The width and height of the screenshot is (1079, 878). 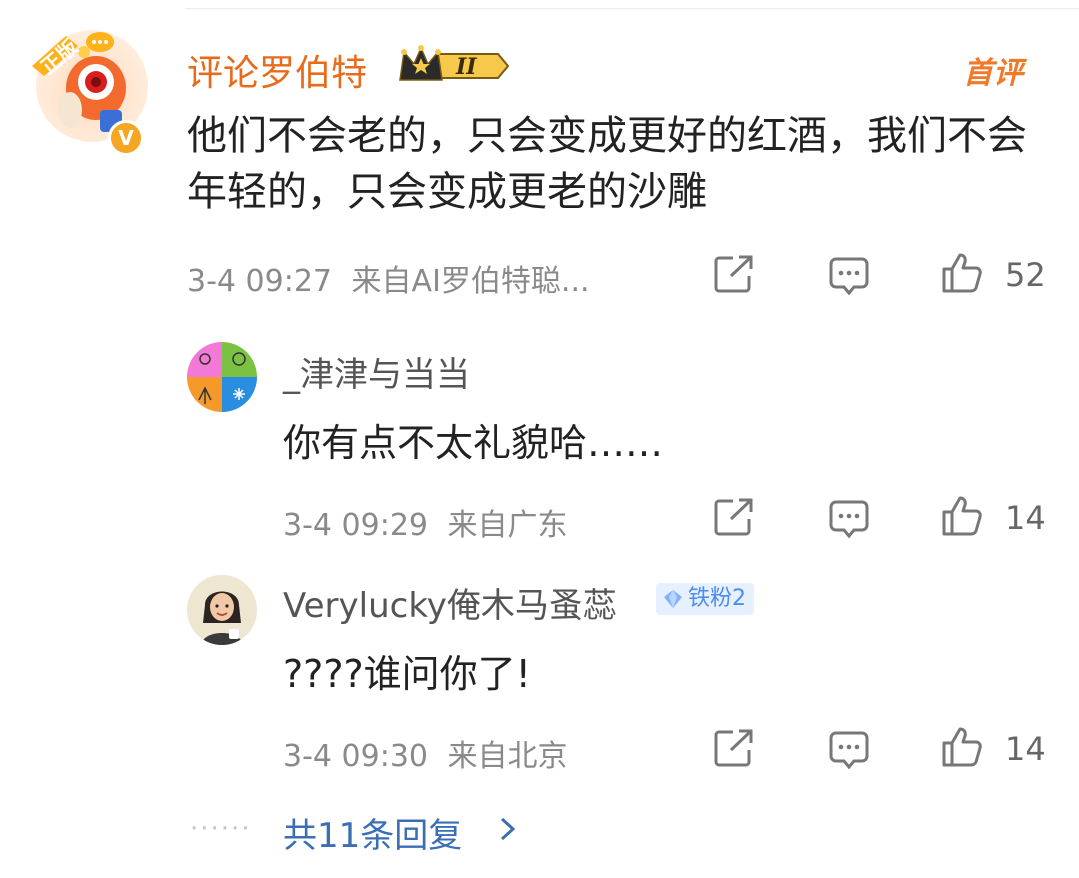 I want to click on pendant-icon: 正版, so click(x=73, y=55).